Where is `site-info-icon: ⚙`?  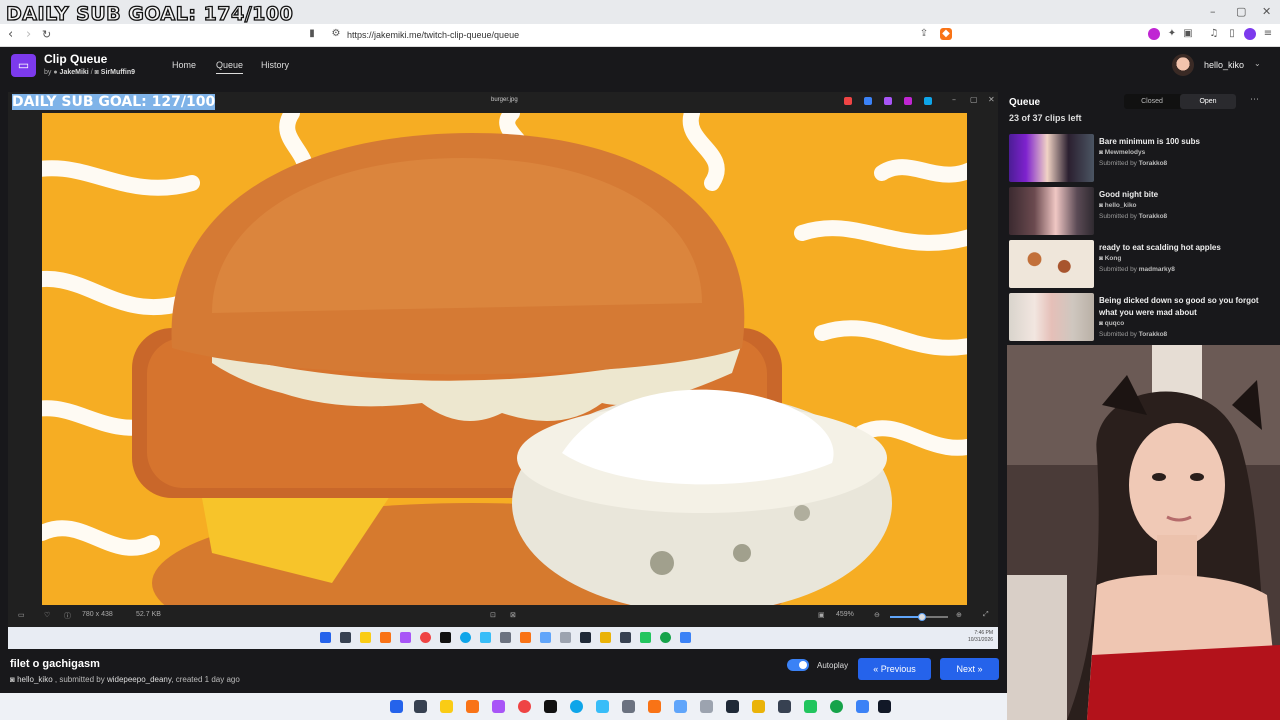
site-info-icon: ⚙ is located at coordinates (336, 34).